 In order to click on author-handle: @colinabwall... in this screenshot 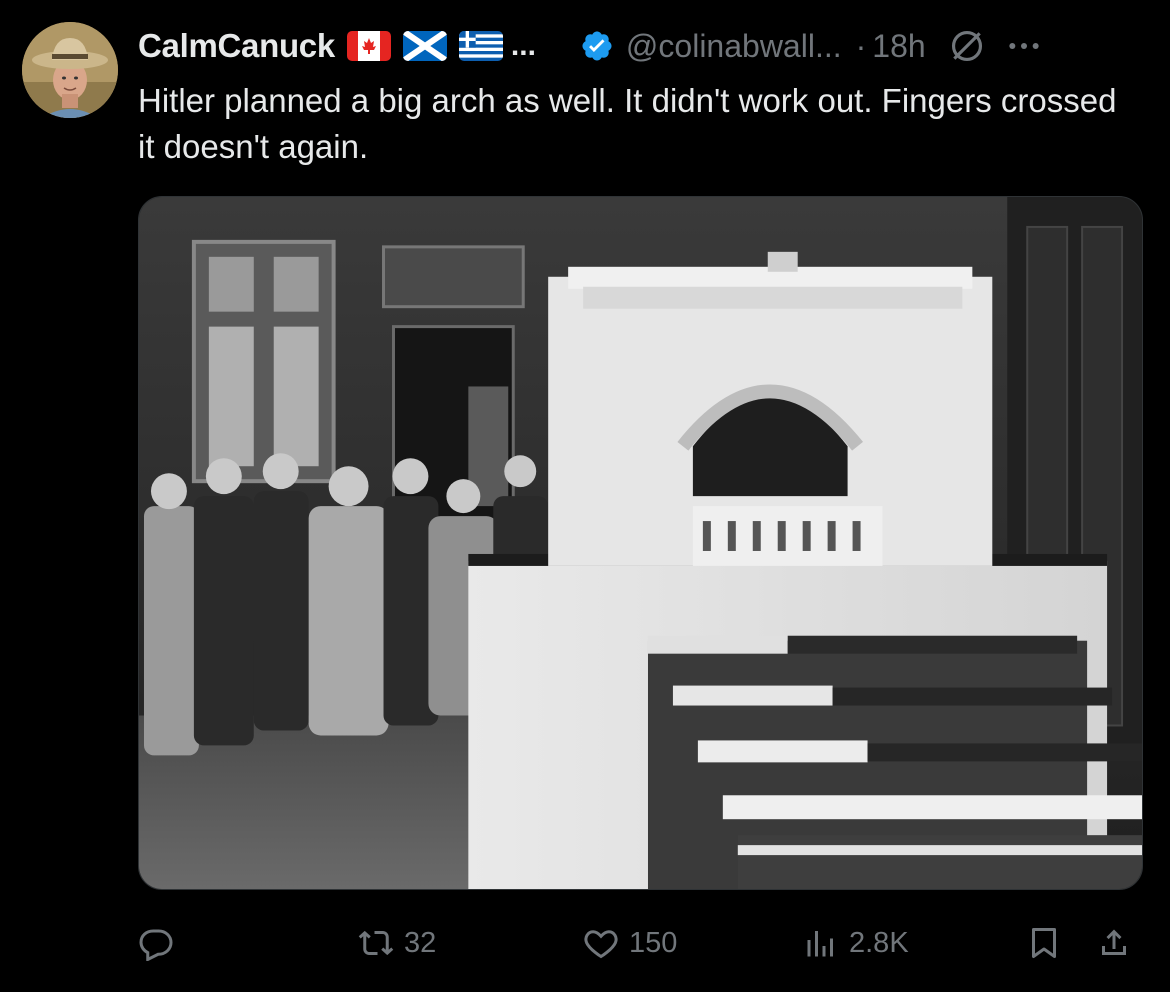, I will do `click(734, 46)`.